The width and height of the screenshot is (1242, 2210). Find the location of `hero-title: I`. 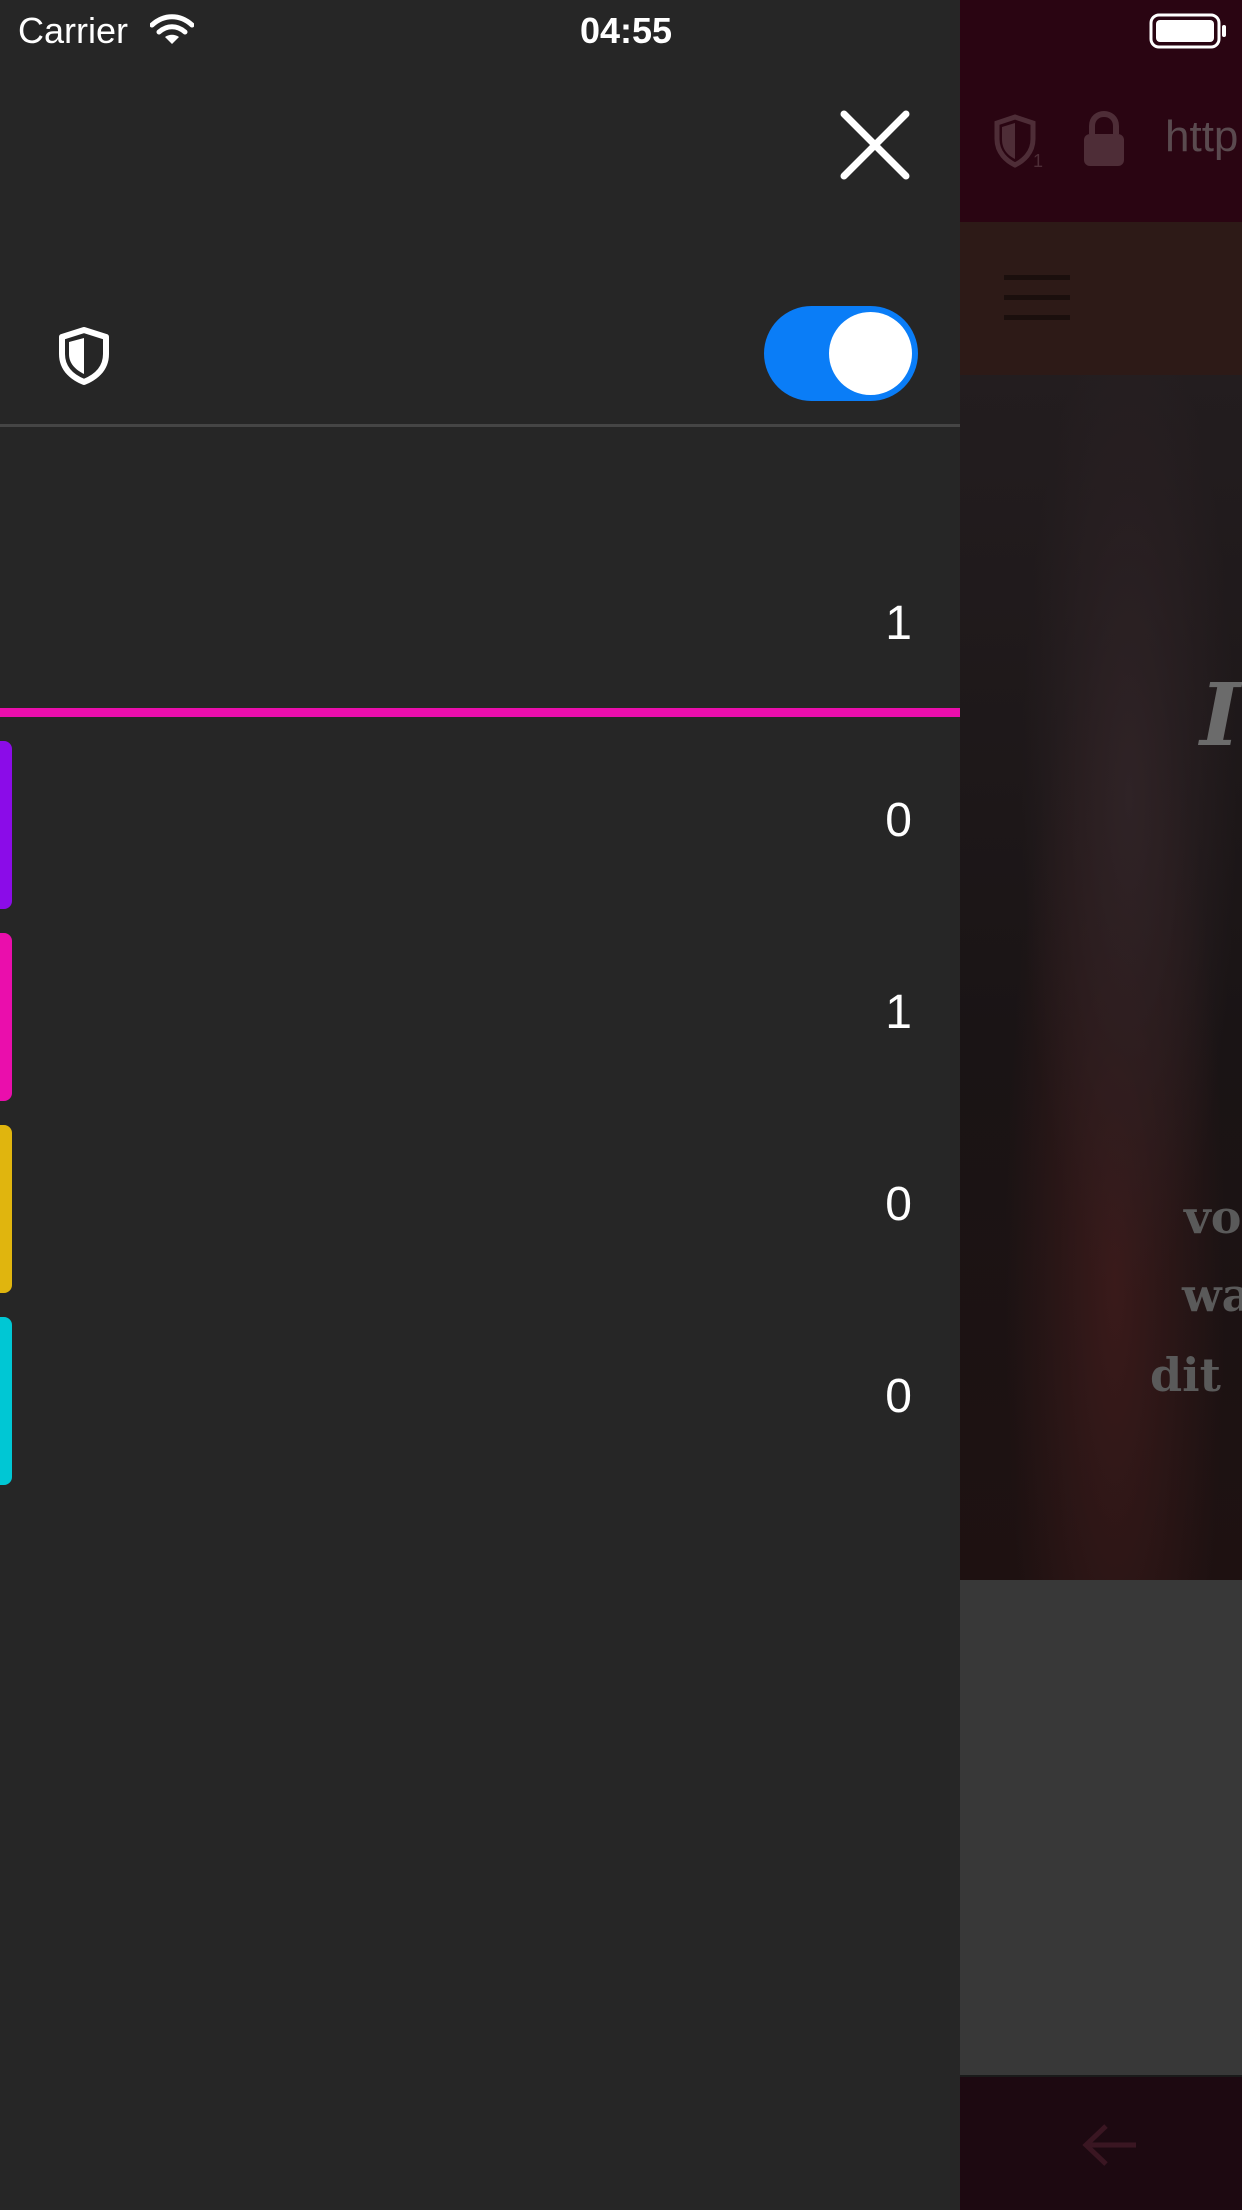

hero-title: I is located at coordinates (1220, 715).